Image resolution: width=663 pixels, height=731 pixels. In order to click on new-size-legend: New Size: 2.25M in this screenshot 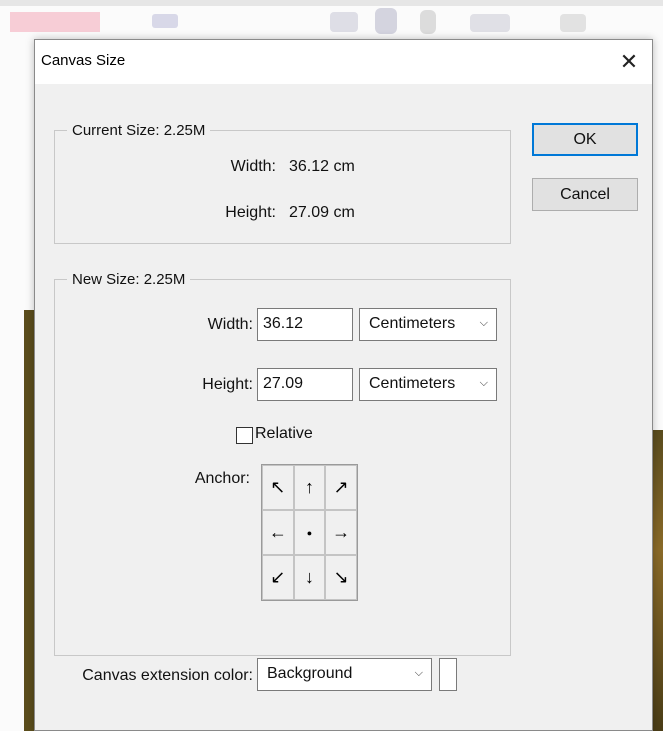, I will do `click(129, 279)`.